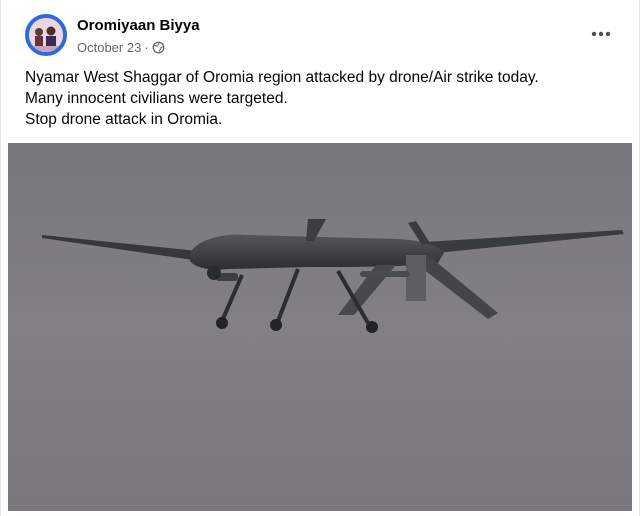 The height and width of the screenshot is (516, 640). Describe the element at coordinates (109, 47) in the screenshot. I see `post-date: October 23` at that location.